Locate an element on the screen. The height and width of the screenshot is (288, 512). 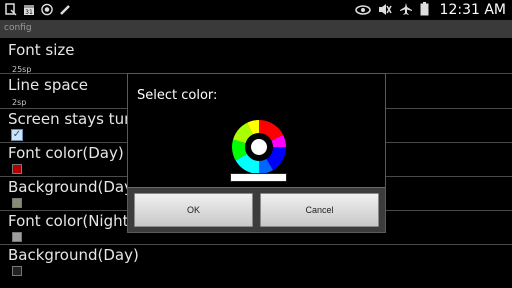
setting-summary: 2sp is located at coordinates (19, 102).